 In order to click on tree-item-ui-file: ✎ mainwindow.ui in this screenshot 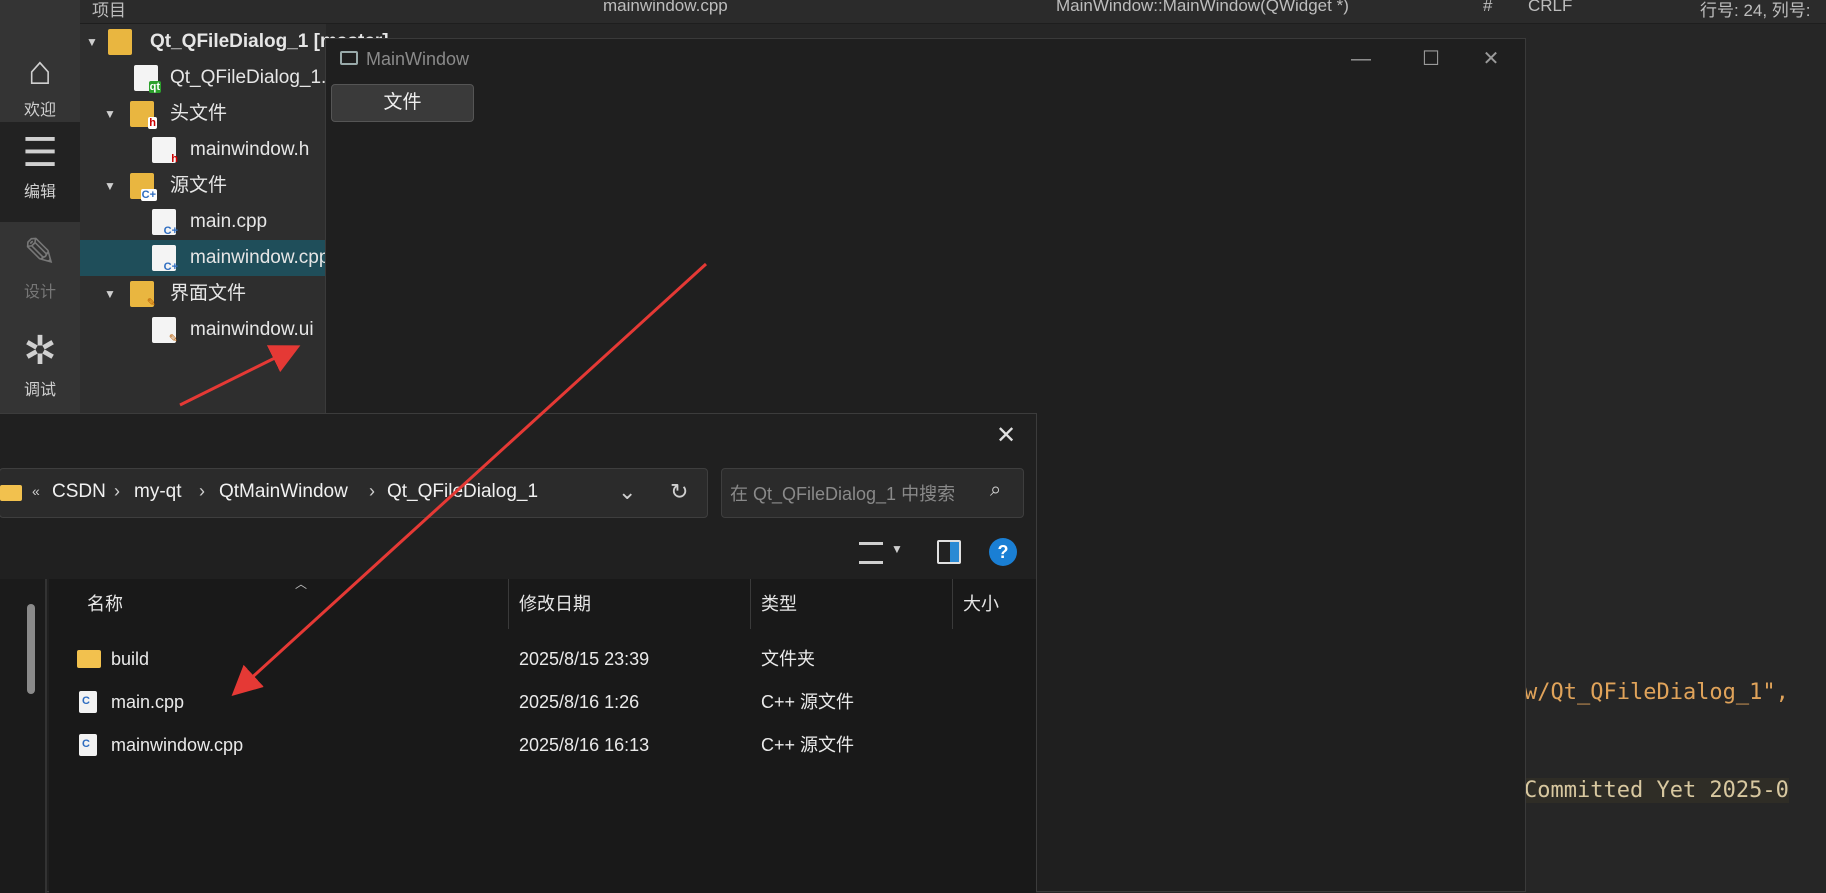, I will do `click(203, 330)`.